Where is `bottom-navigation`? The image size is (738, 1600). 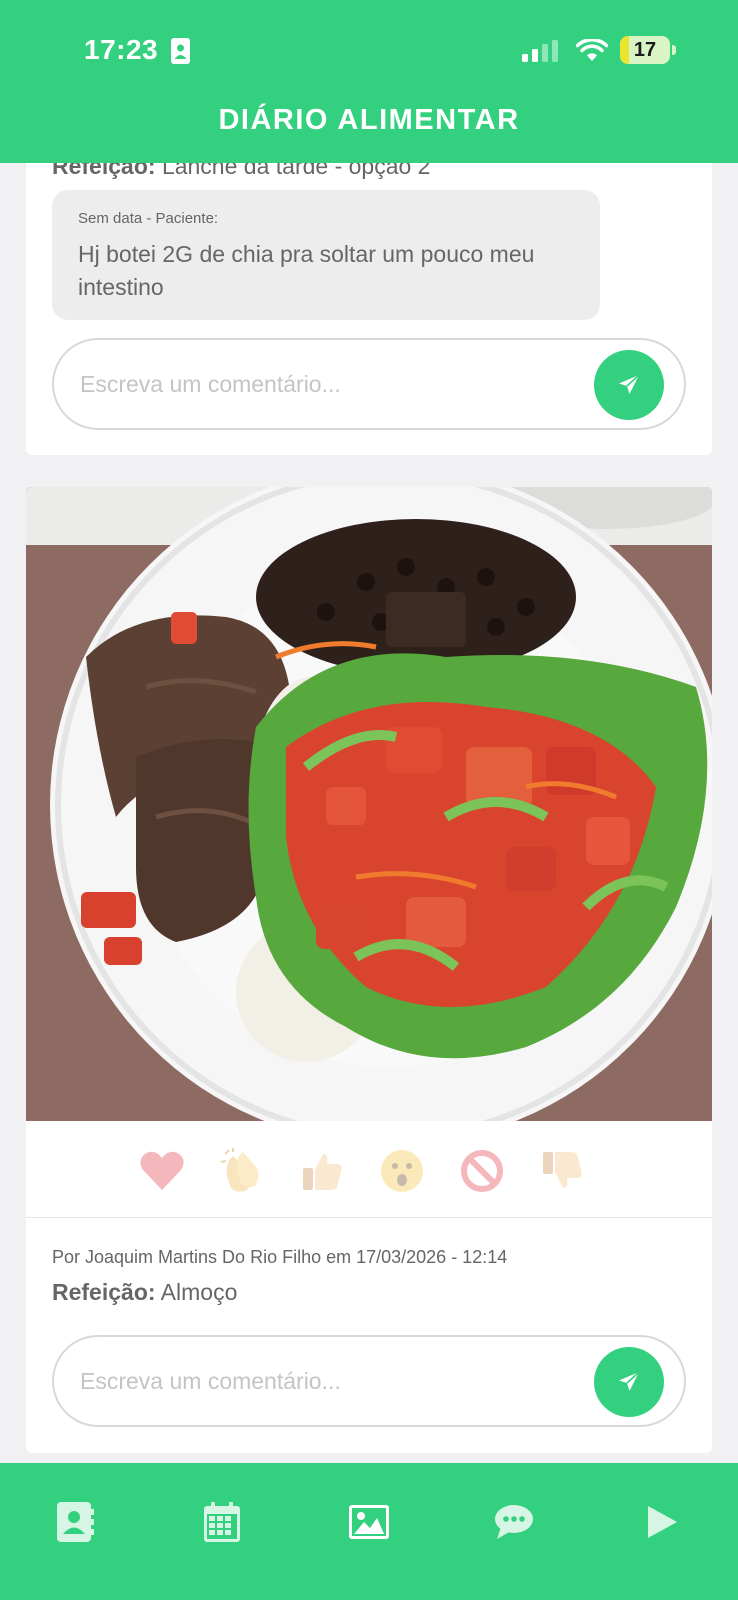
bottom-navigation is located at coordinates (369, 1531).